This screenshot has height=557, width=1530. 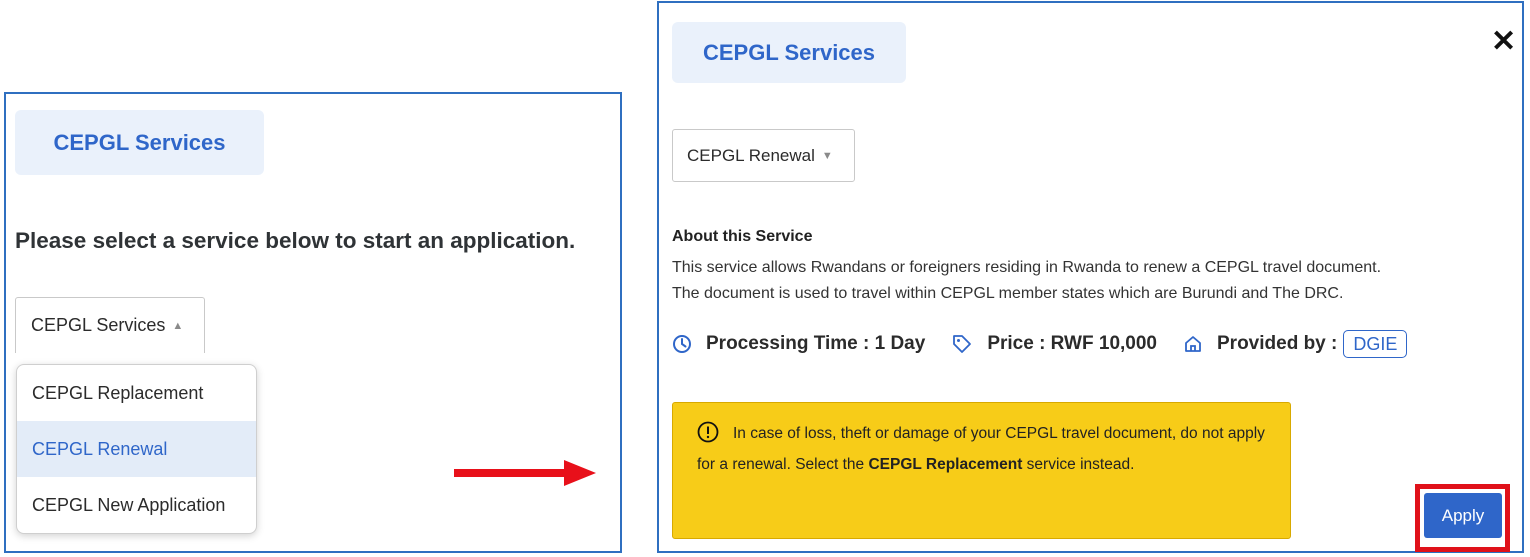 What do you see at coordinates (742, 236) in the screenshot?
I see `about-service-title: About this Service` at bounding box center [742, 236].